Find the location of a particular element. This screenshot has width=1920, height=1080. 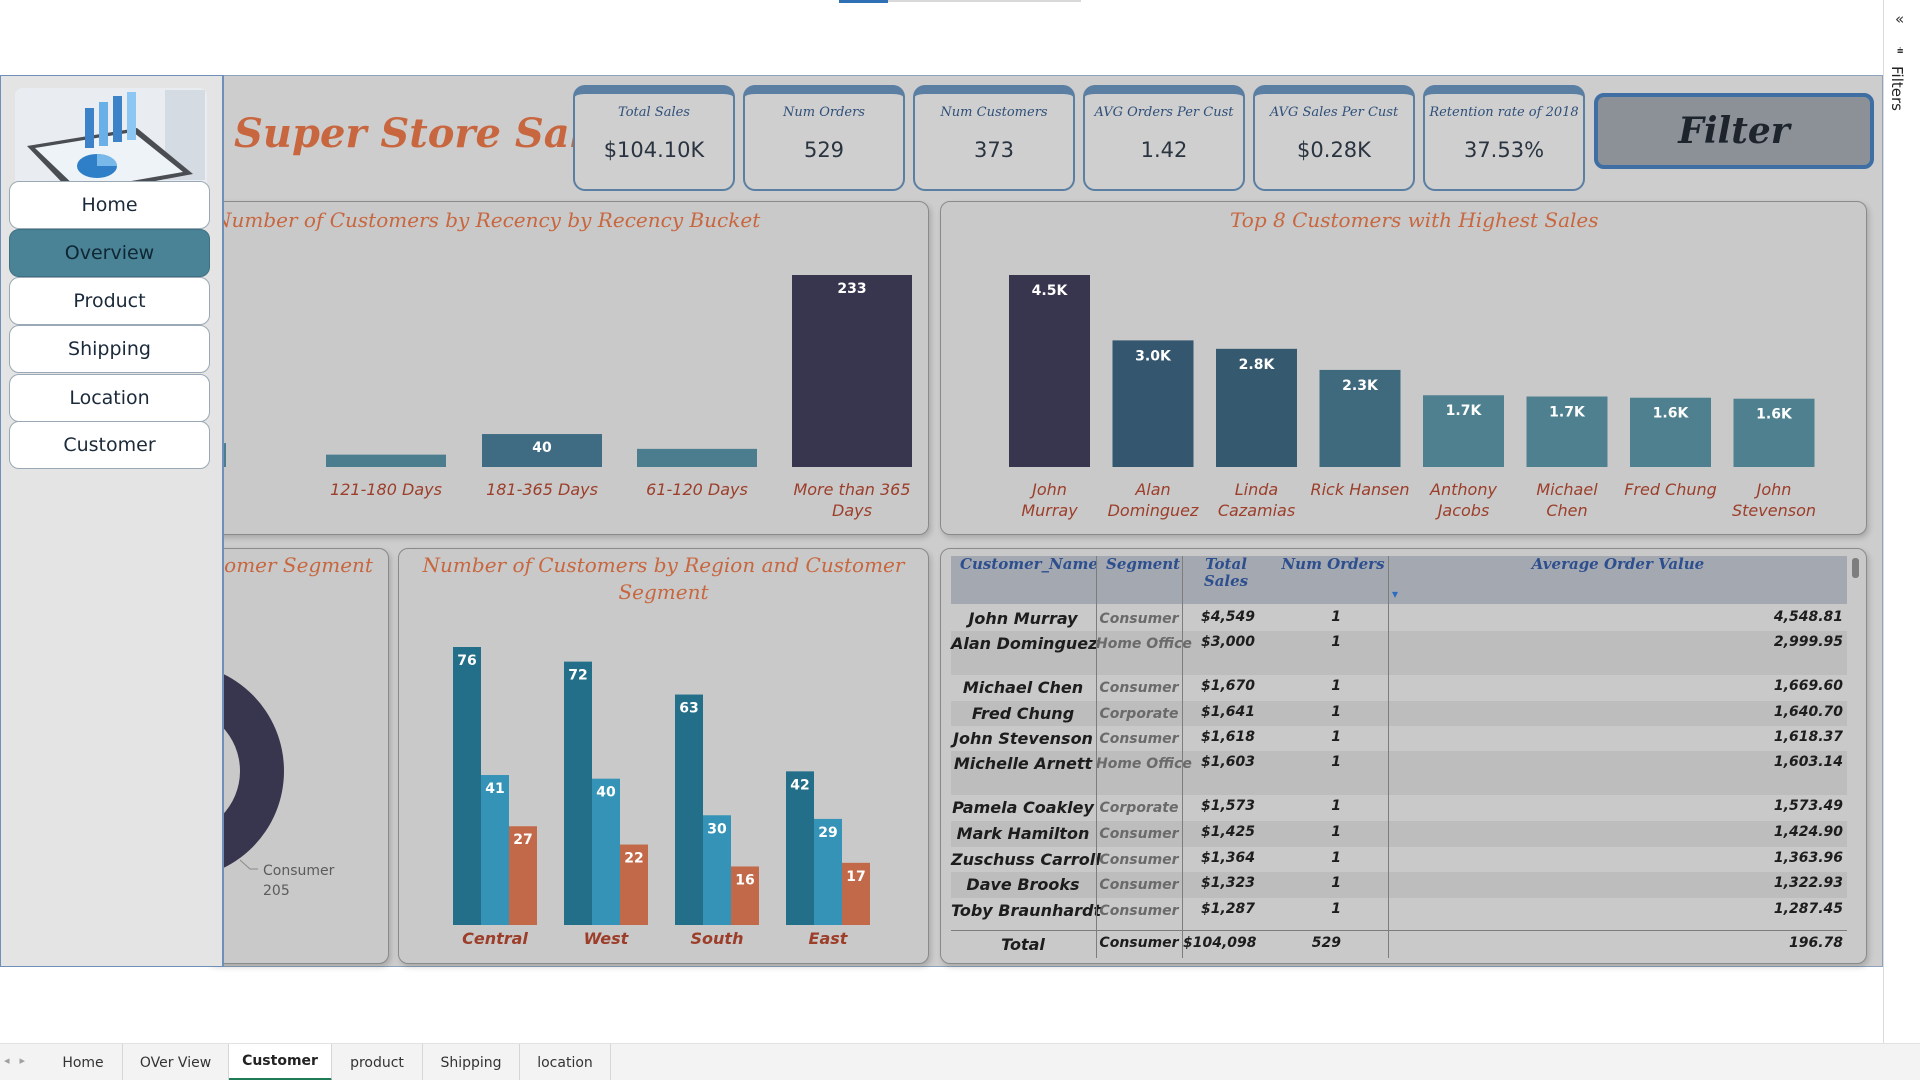

table-row: Zuschuss Carroll Consumer $1,364 1 1,363.96 is located at coordinates (1399, 859).